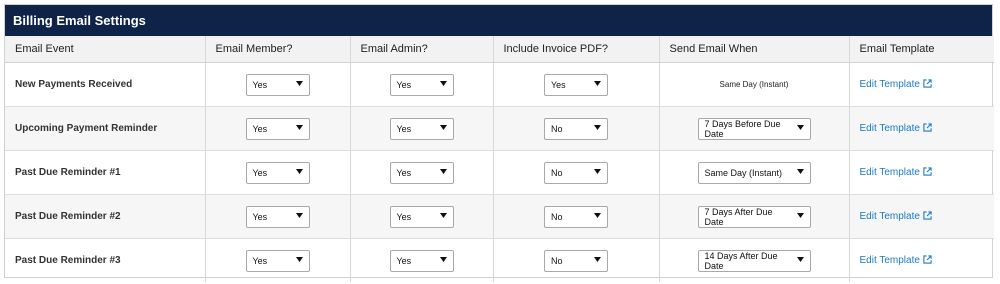 This screenshot has height=284, width=1000. I want to click on send-email-when-select: 7 Days After Due Date, so click(754, 216).